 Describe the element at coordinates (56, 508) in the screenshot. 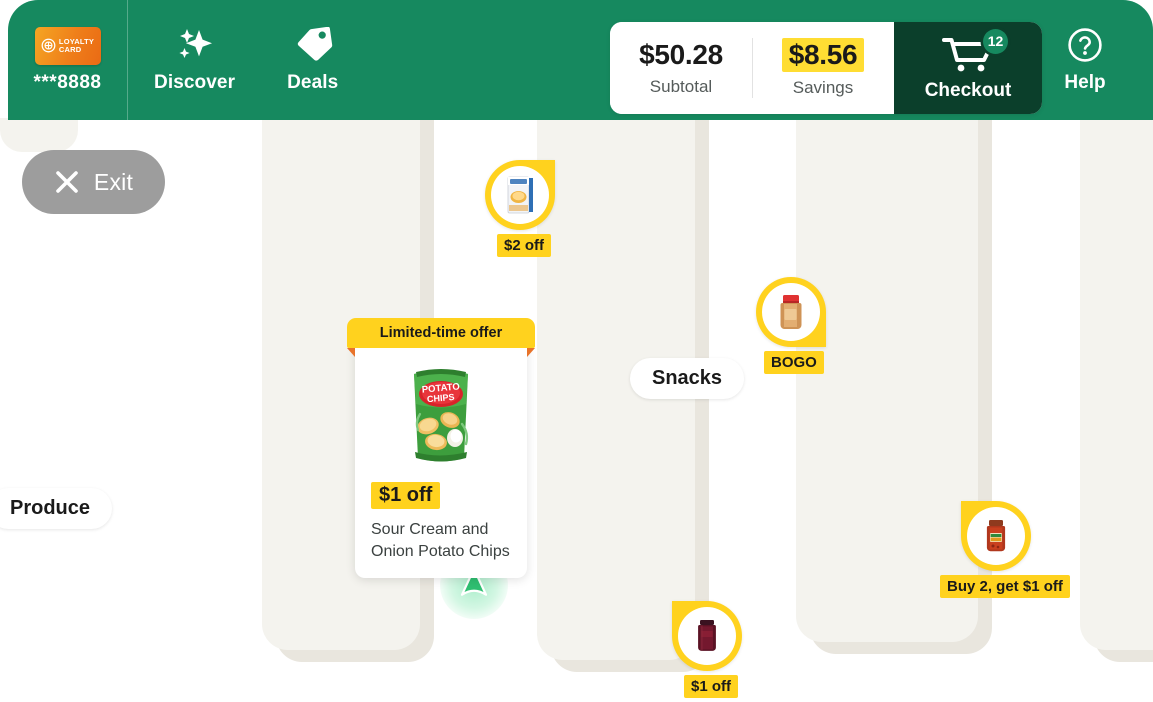

I see `map-label-produce: Produce` at that location.